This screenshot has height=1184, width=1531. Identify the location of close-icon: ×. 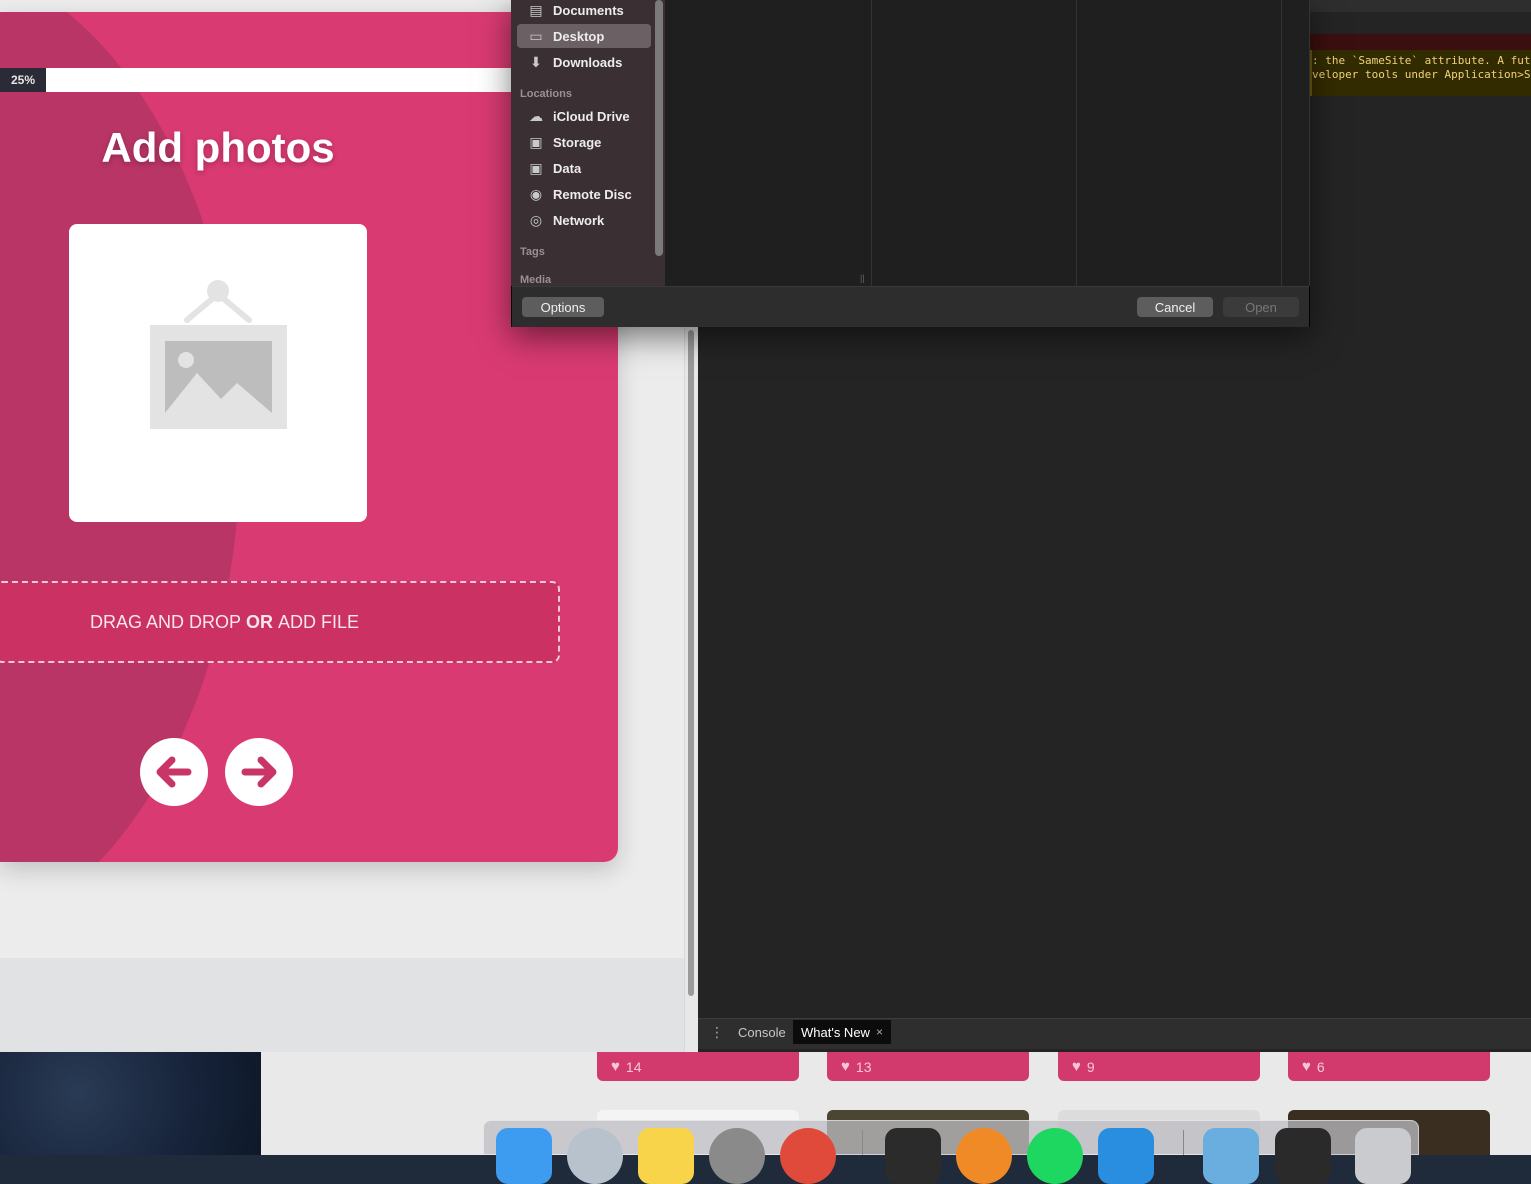
(879, 1032).